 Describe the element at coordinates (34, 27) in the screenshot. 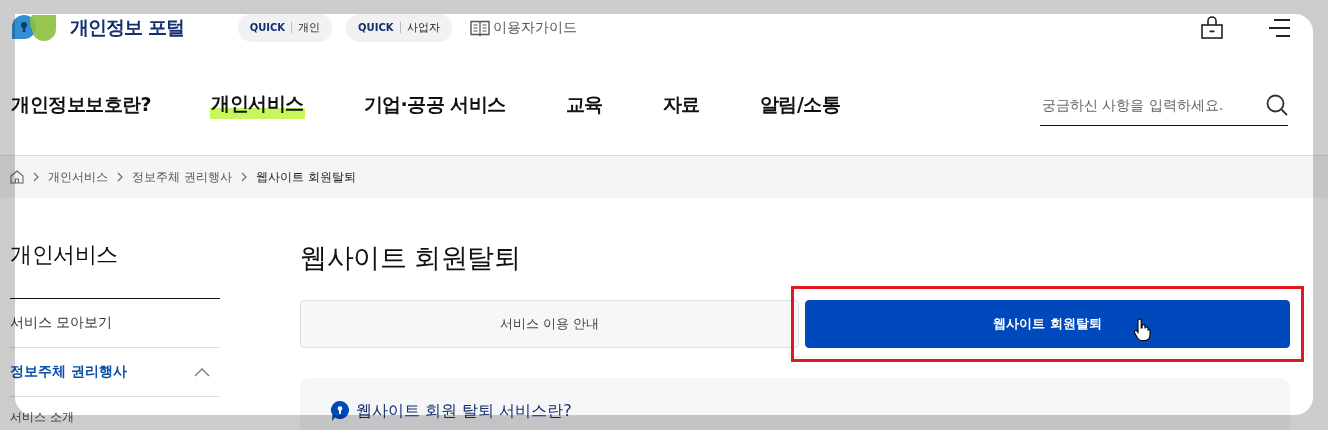

I see `logo-icon` at that location.